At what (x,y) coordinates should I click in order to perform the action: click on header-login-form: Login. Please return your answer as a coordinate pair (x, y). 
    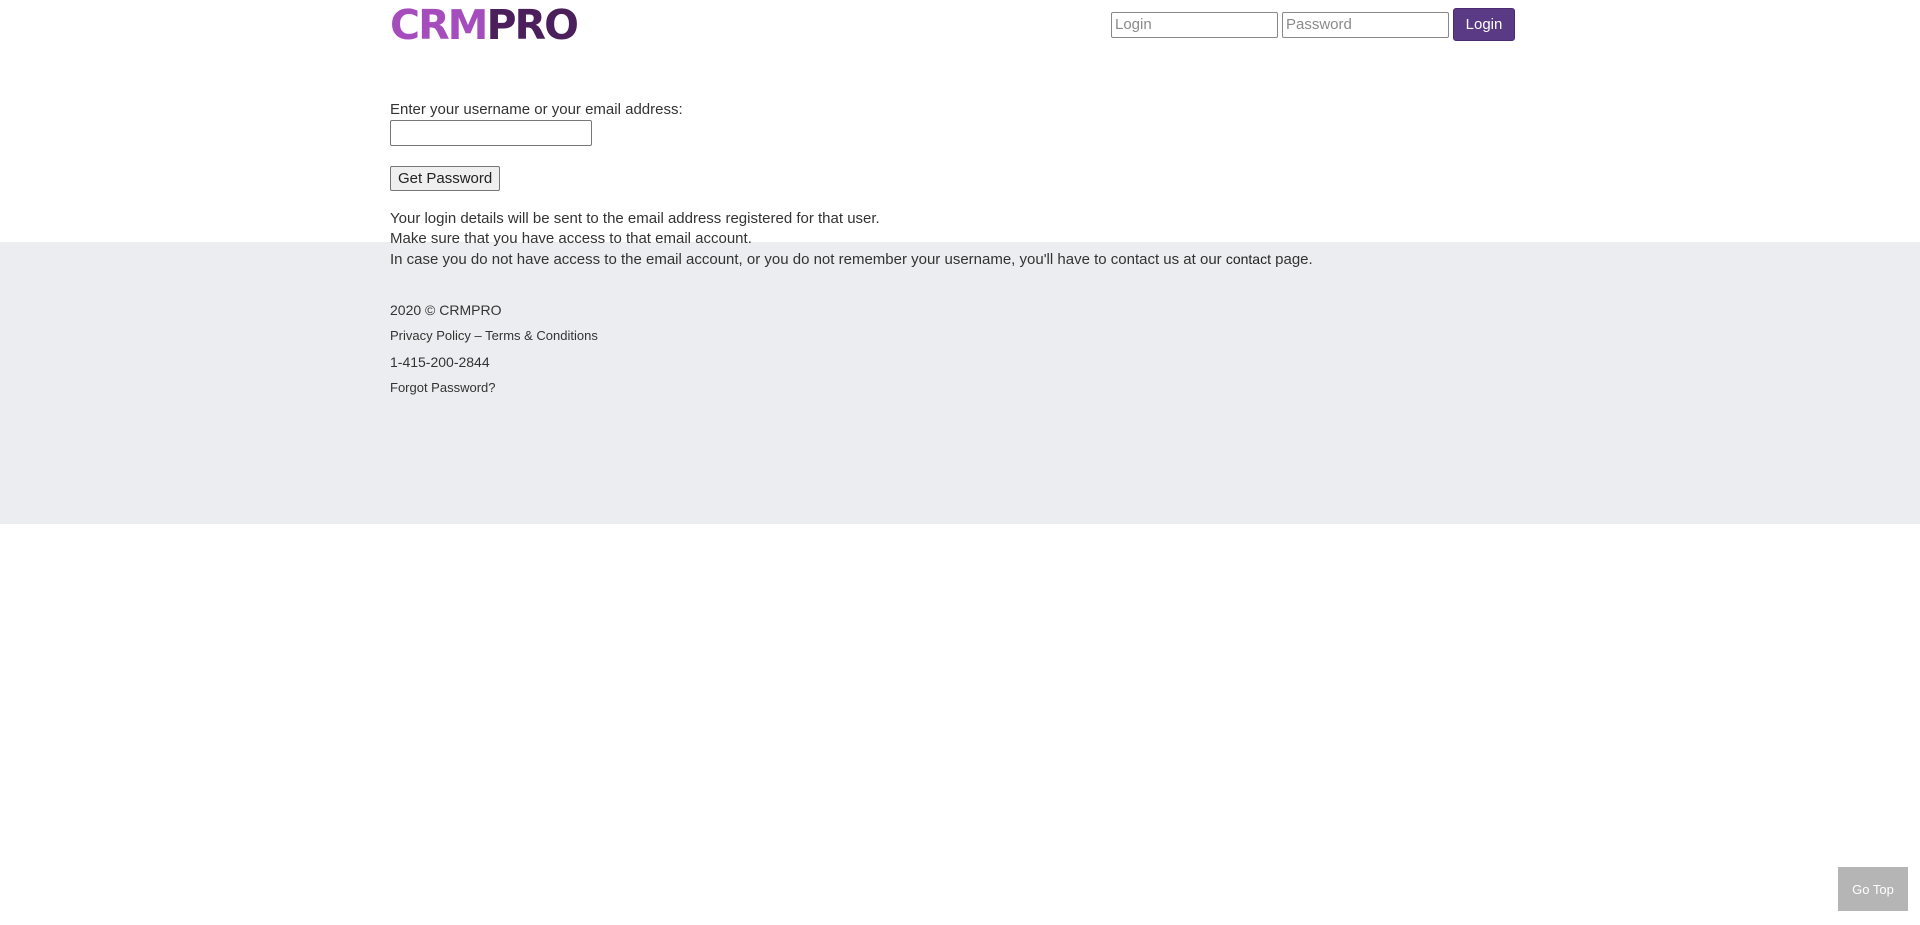
    Looking at the image, I should click on (1313, 24).